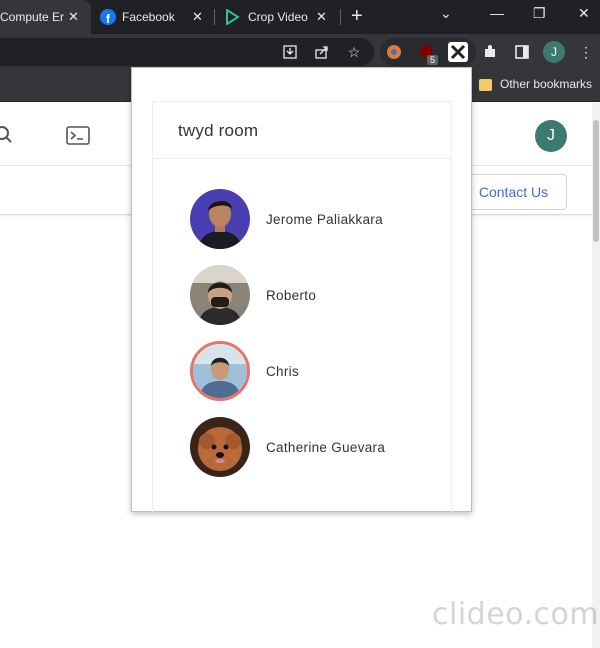 This screenshot has height=648, width=600. What do you see at coordinates (310, 371) in the screenshot?
I see `member-item: Chris` at bounding box center [310, 371].